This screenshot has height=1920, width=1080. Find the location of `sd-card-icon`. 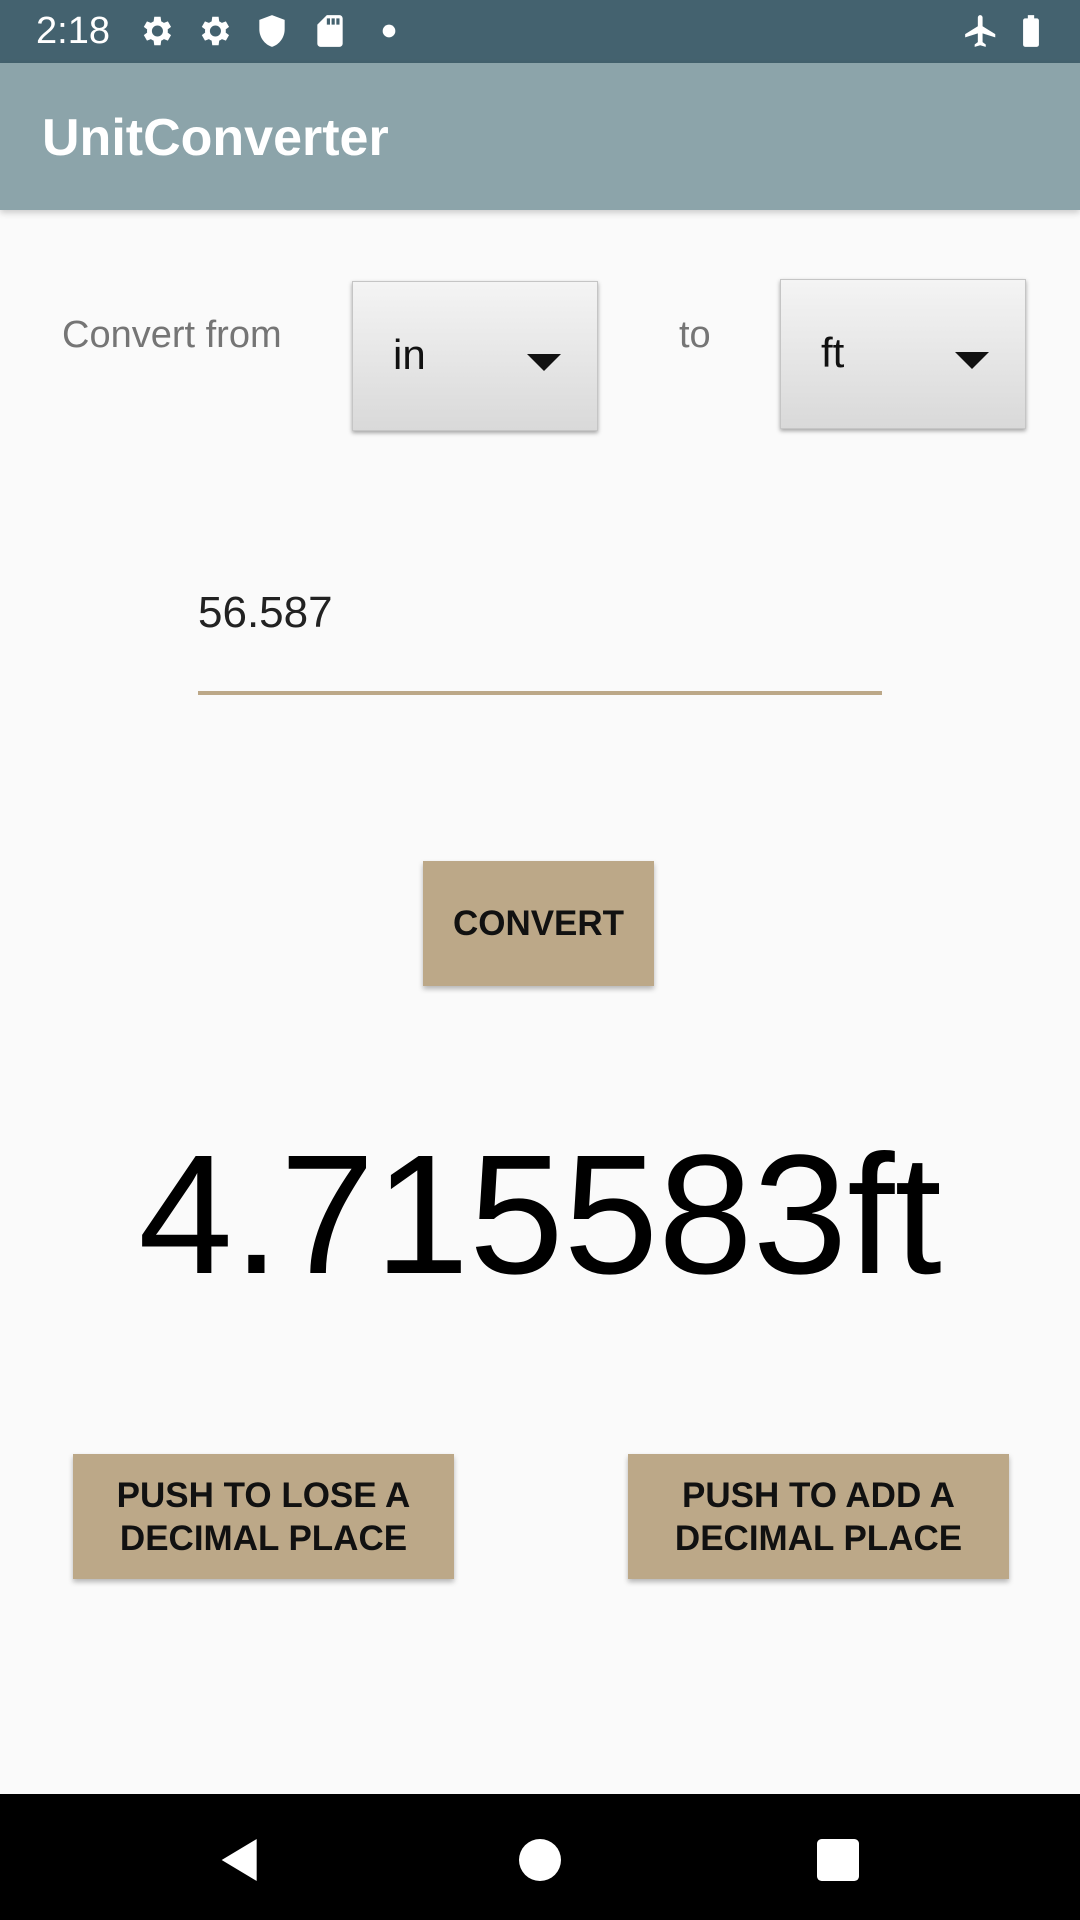

sd-card-icon is located at coordinates (330, 31).